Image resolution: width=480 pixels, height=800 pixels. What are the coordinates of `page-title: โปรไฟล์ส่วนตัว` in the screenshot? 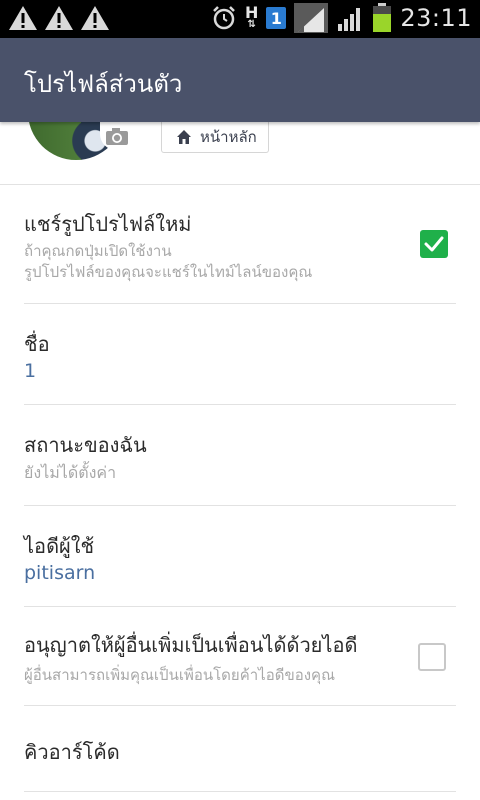 It's located at (103, 84).